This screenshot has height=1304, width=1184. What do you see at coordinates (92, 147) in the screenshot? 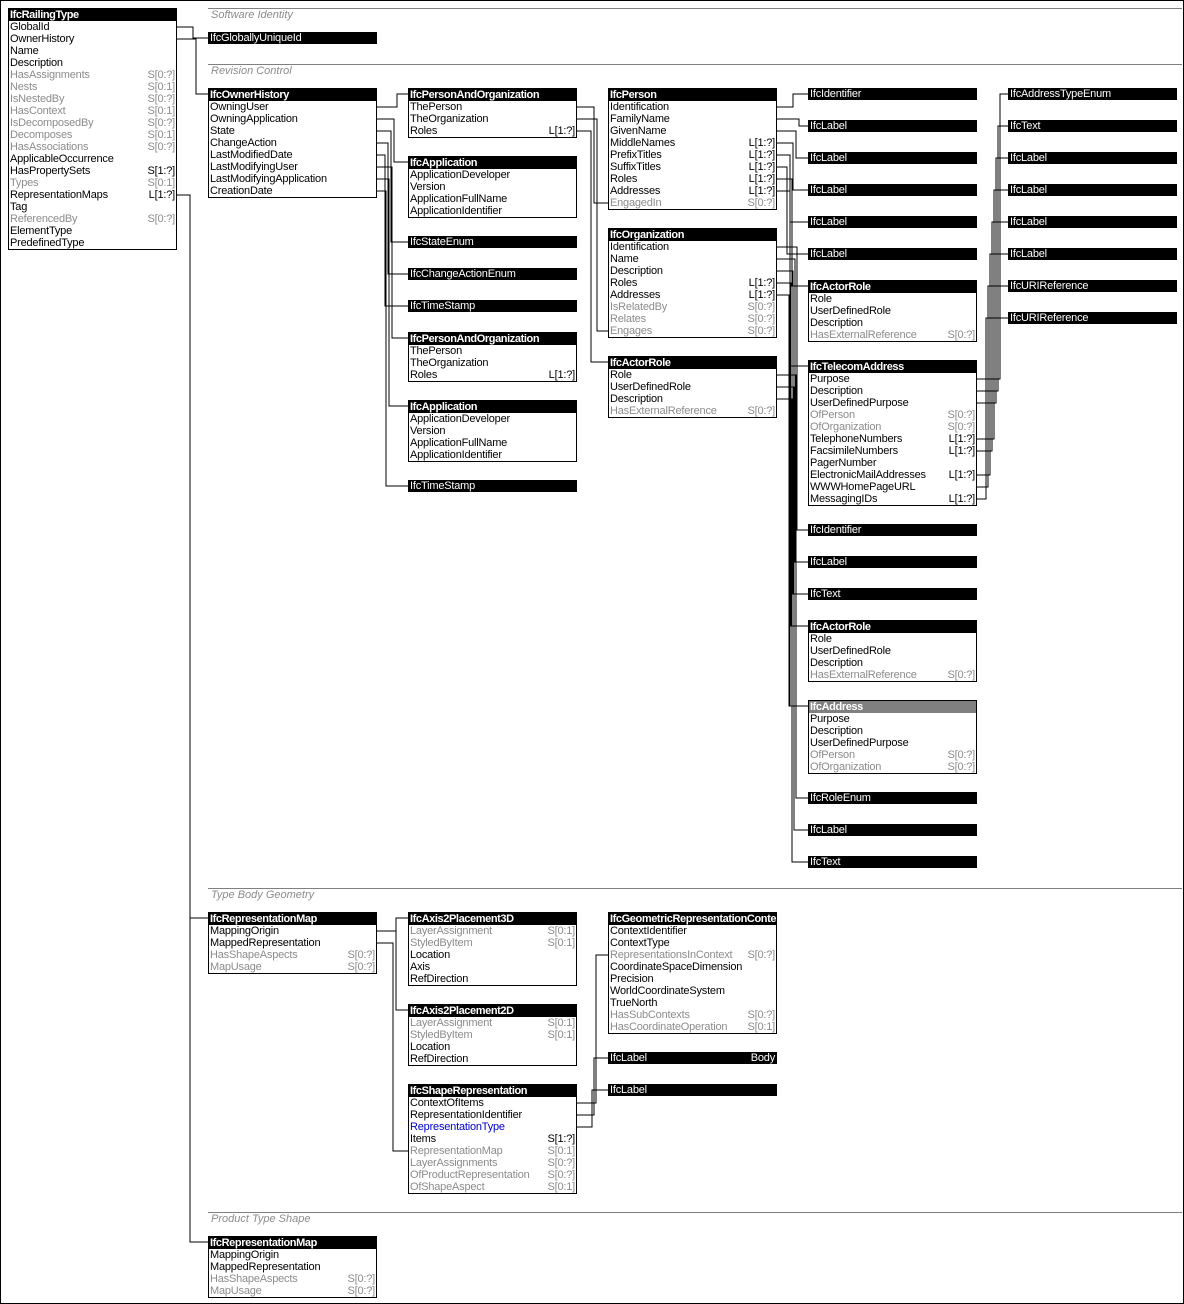
I see `attribute-row-has-associations: HasAssociations S[0:?]` at bounding box center [92, 147].